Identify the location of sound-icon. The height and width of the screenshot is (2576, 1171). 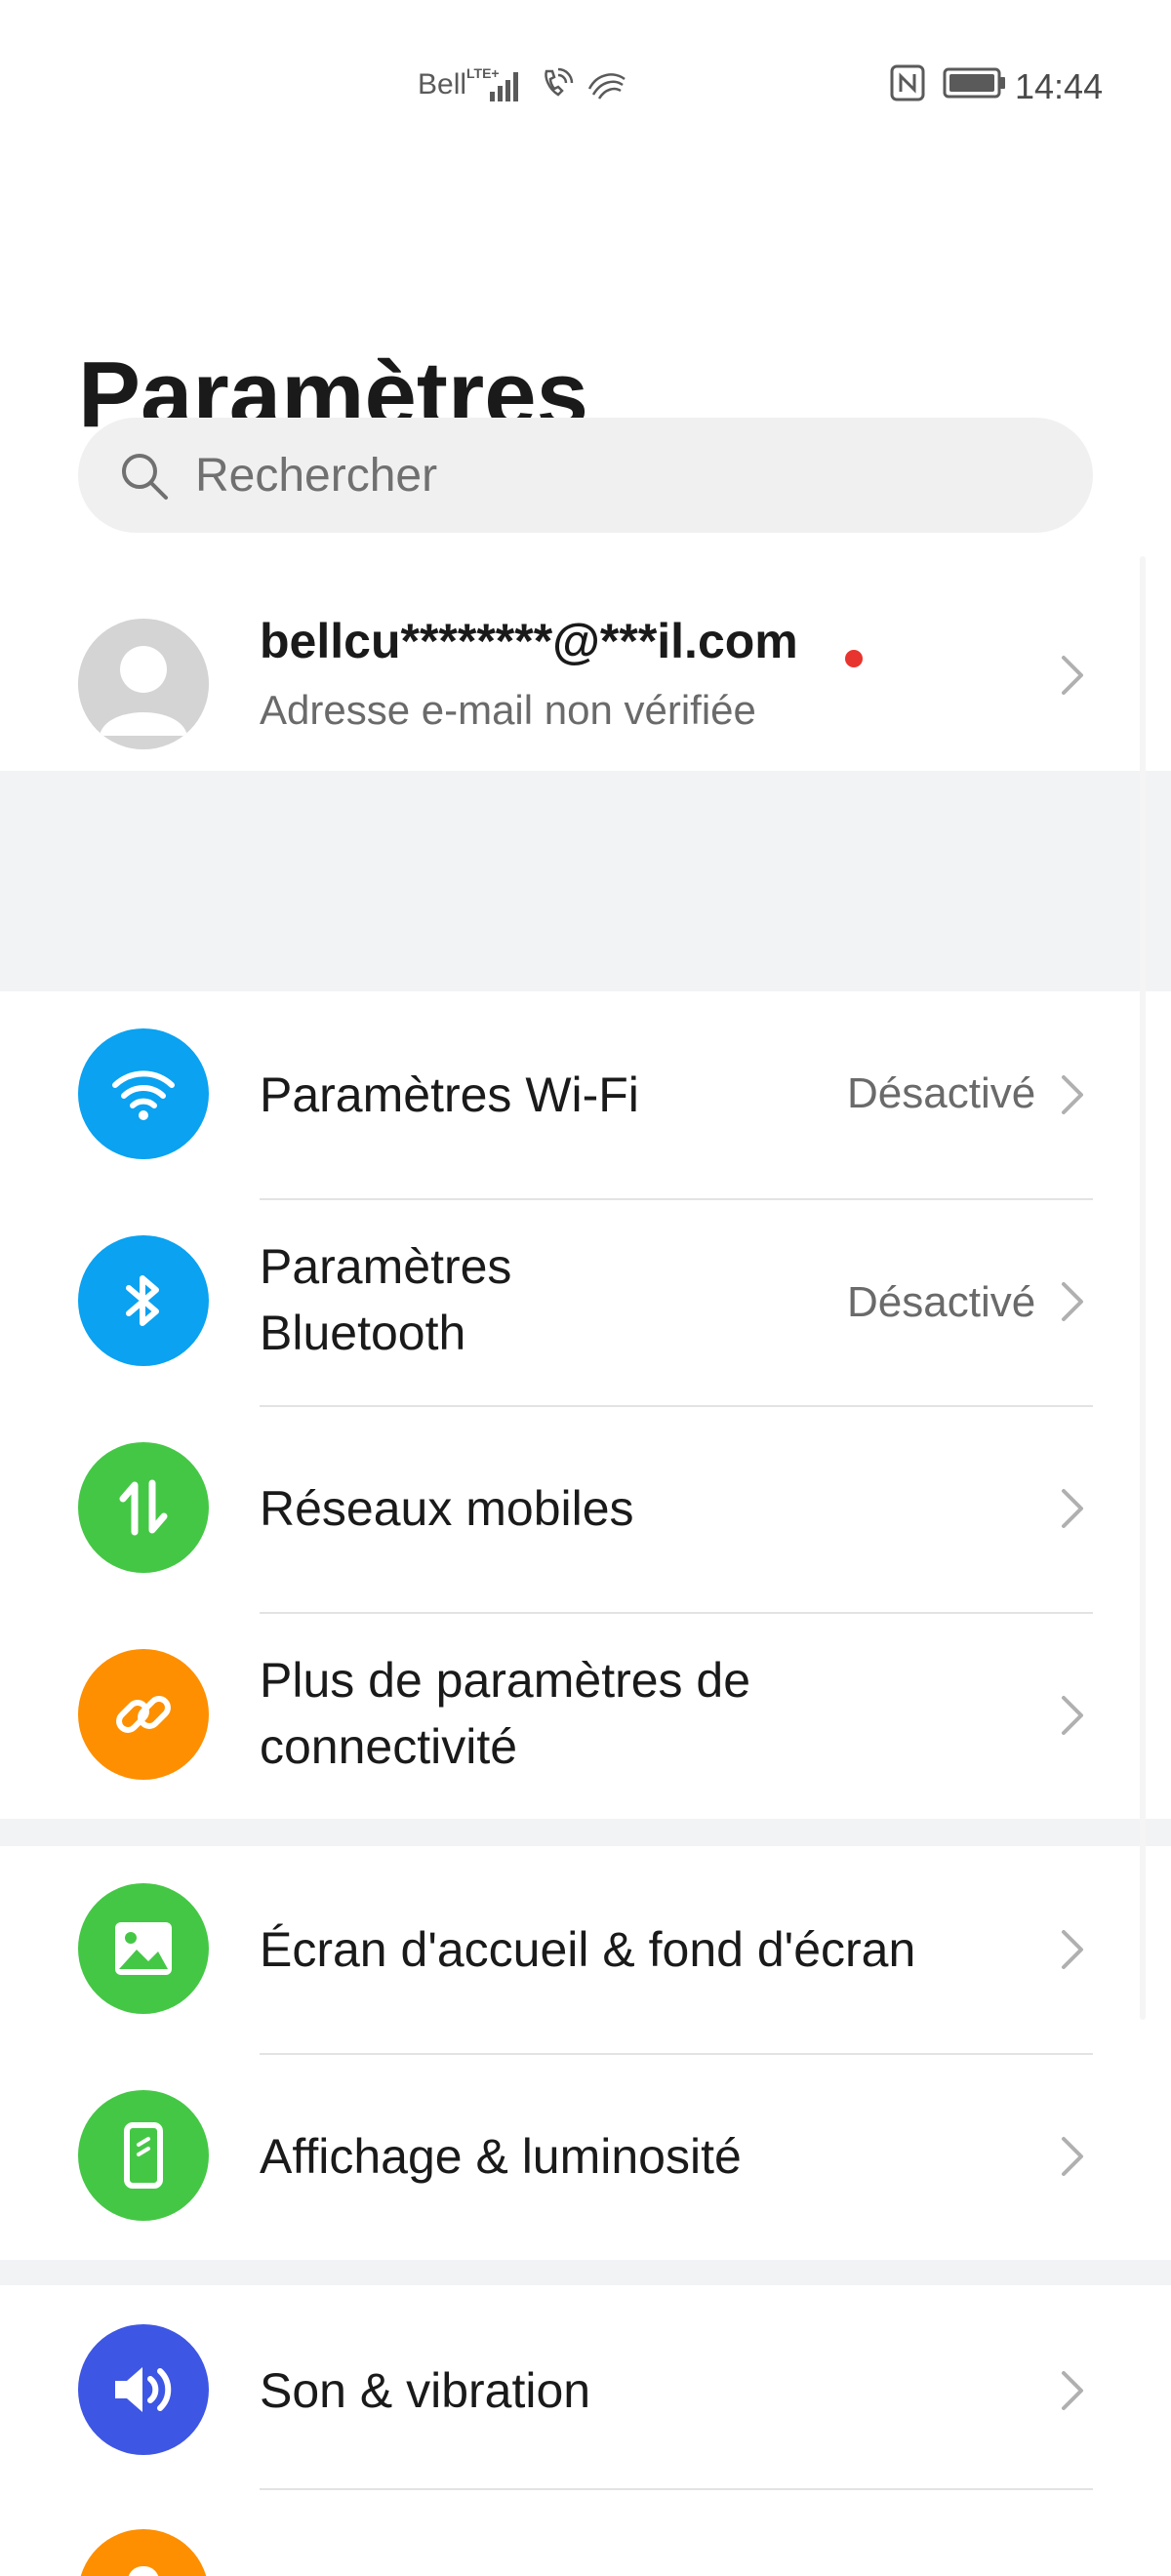
(143, 2389).